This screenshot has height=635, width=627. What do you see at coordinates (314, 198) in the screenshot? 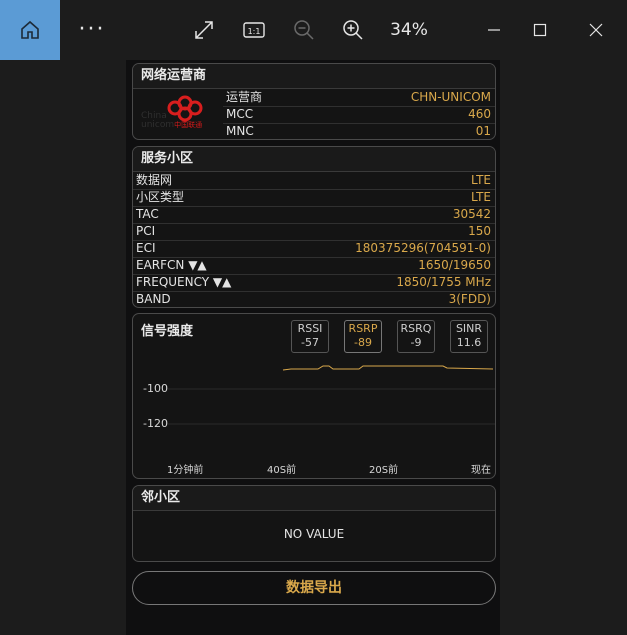
I see `cell-row: 小区类型 LTE` at bounding box center [314, 198].